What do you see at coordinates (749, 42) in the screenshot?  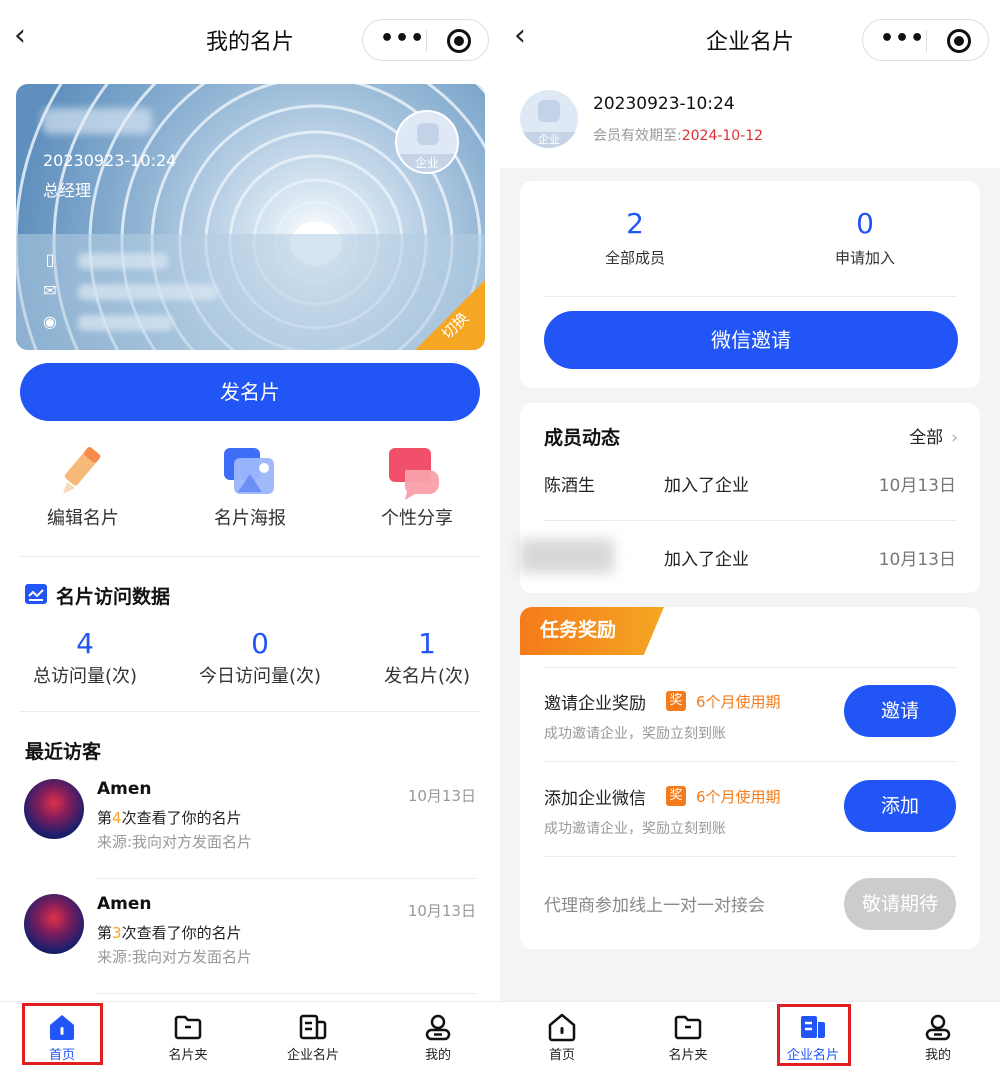 I see `page-title: 企业名片` at bounding box center [749, 42].